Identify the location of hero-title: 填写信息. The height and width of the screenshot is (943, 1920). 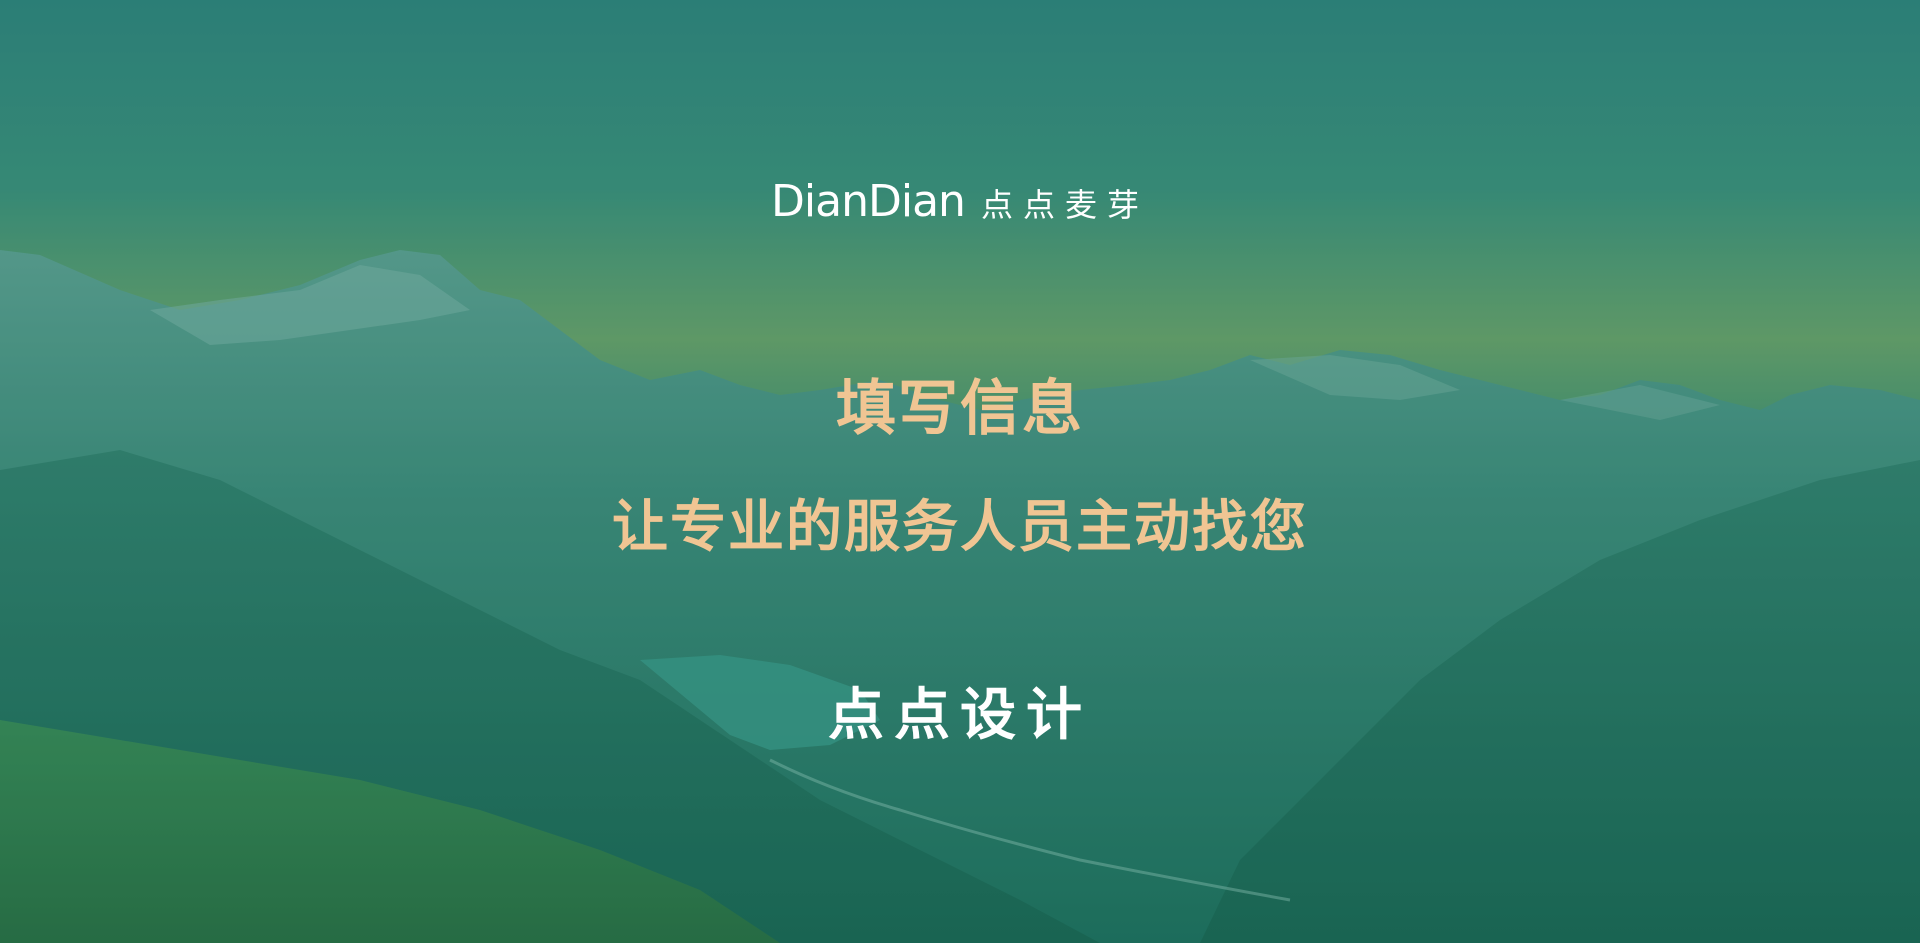
(960, 409).